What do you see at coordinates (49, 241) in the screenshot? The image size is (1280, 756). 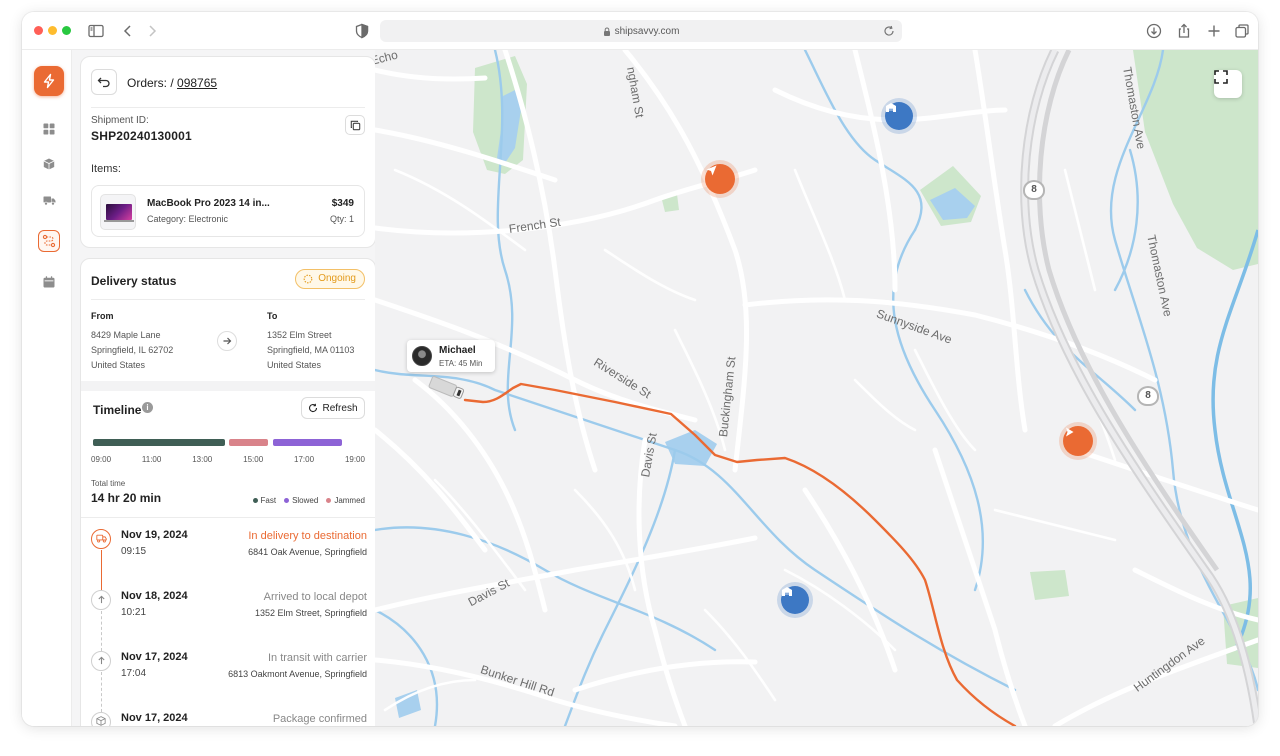 I see `rail-tracking-button` at bounding box center [49, 241].